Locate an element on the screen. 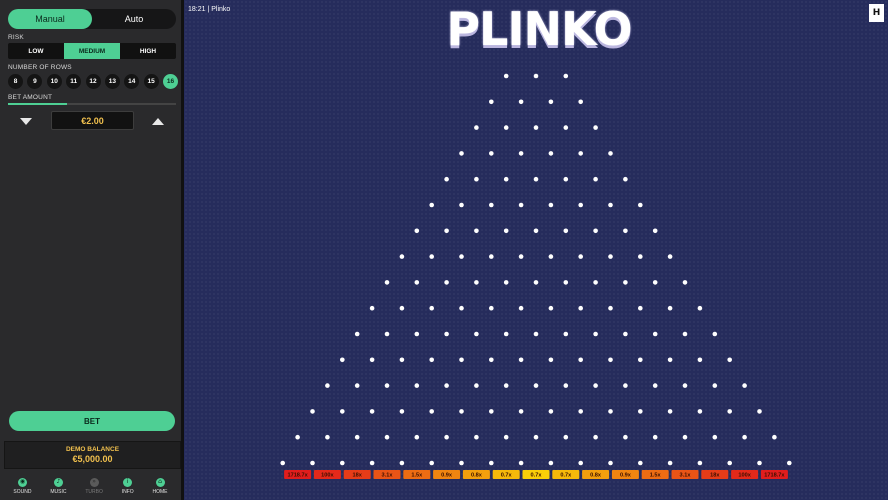 This screenshot has height=500, width=888. arrow-down-icon is located at coordinates (26, 121).